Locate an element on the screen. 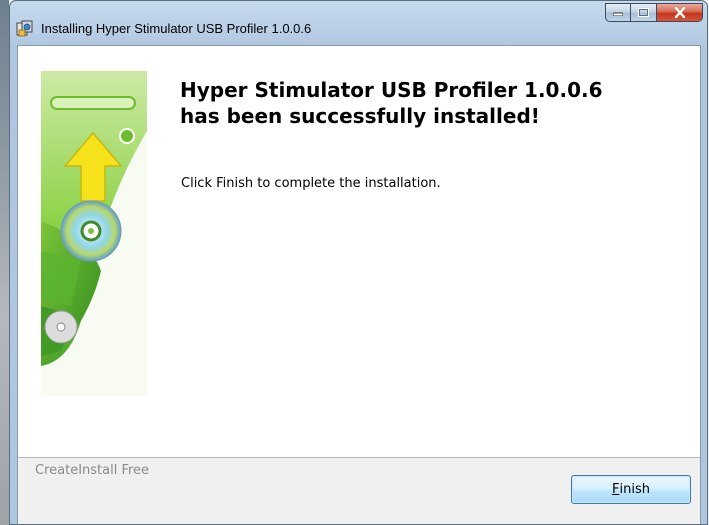 This screenshot has width=709, height=525. maximize-button is located at coordinates (644, 12).